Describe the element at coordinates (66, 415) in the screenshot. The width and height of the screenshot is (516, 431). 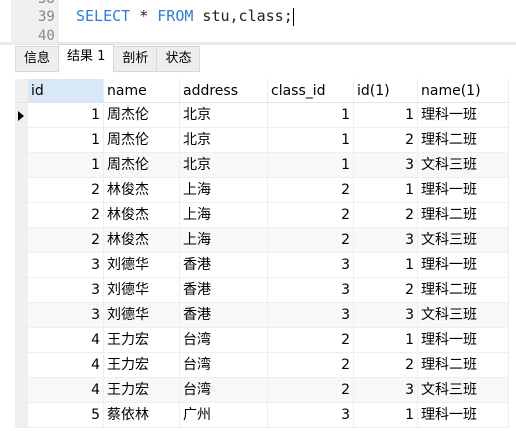
I see `table-cell: 5` at that location.